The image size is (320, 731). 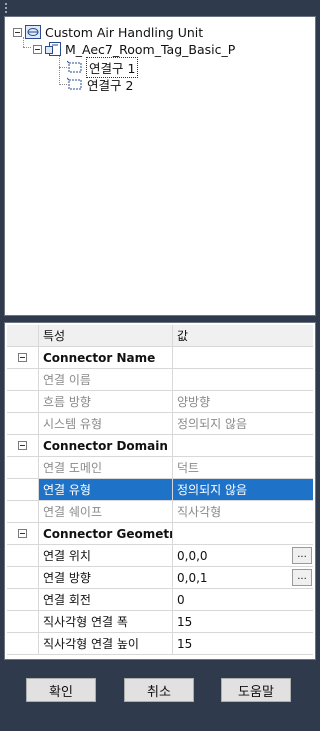 What do you see at coordinates (243, 599) in the screenshot?
I see `rotation-value: 0` at bounding box center [243, 599].